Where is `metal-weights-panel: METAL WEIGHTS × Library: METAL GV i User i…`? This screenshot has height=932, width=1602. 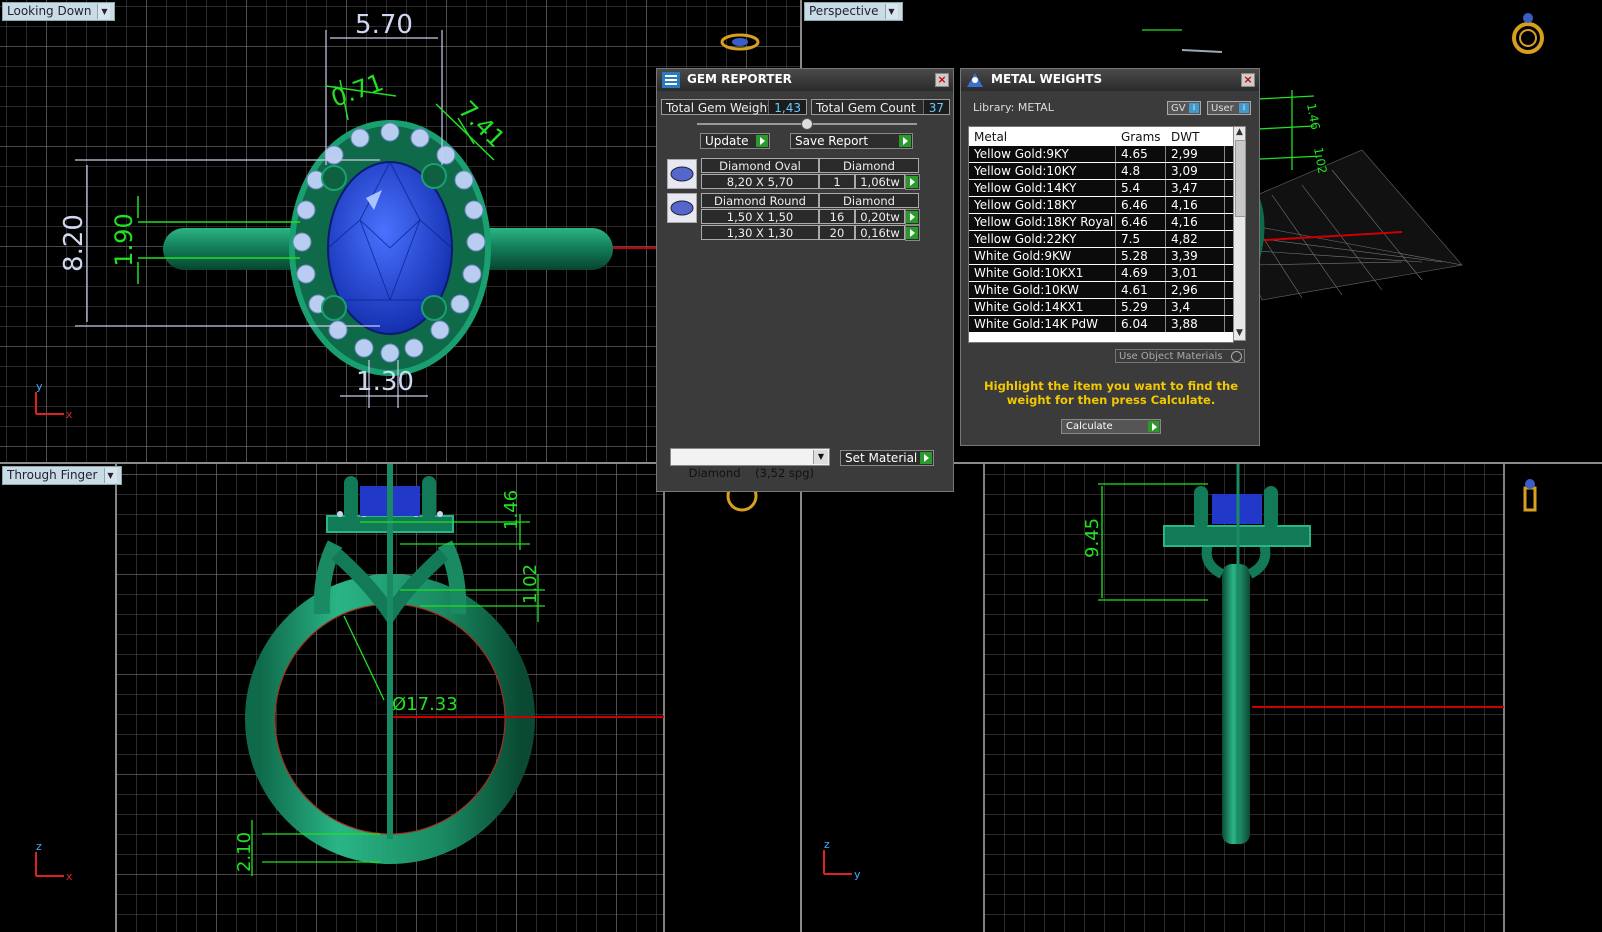
metal-weights-panel: METAL WEIGHTS × Library: METAL GV i User i… is located at coordinates (1110, 257).